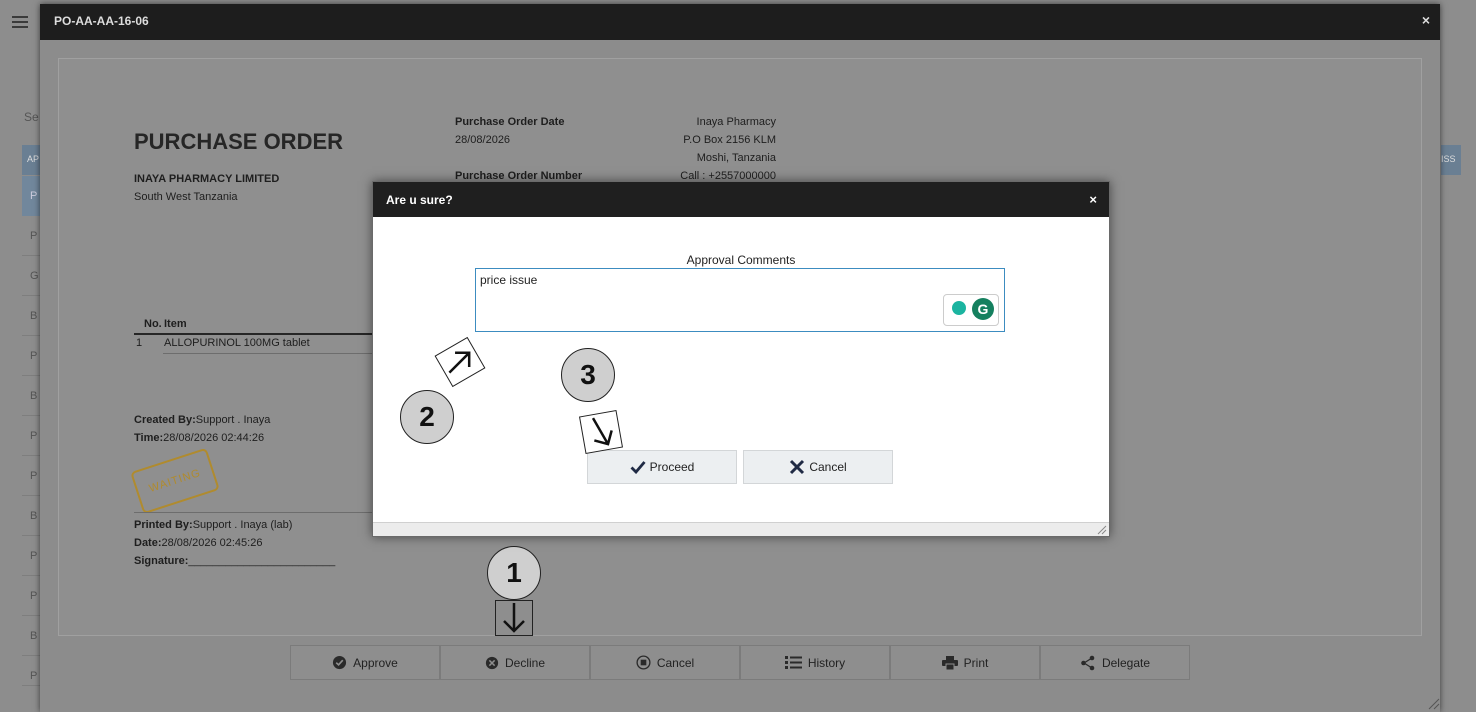 The image size is (1476, 712). Describe the element at coordinates (675, 662) in the screenshot. I see `cancel-order-label: Cancel` at that location.